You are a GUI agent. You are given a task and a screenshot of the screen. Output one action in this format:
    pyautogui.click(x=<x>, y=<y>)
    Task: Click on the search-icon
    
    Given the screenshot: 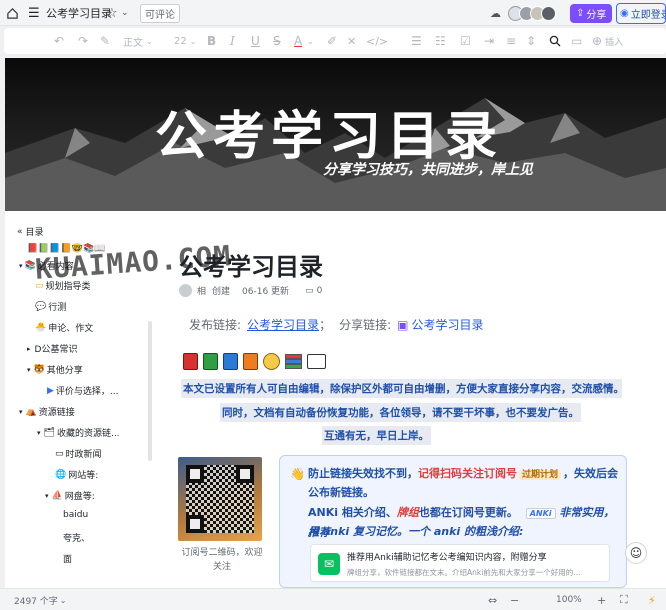 What is the action you would take?
    pyautogui.click(x=555, y=41)
    